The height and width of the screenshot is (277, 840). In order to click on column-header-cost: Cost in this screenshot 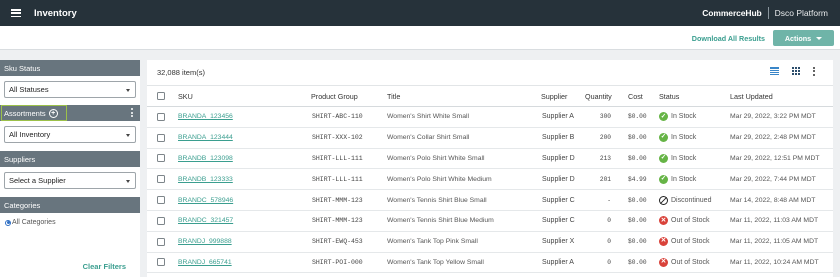, I will do `click(635, 96)`.